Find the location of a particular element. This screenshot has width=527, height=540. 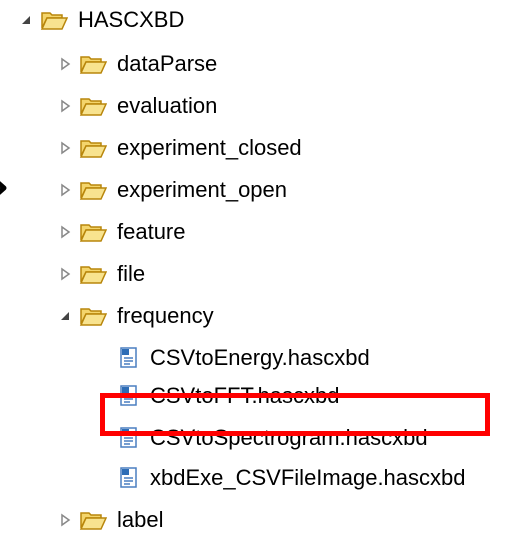

tree-item-file: xbdExe_CSVFileImage.hascxbd is located at coordinates (292, 478).